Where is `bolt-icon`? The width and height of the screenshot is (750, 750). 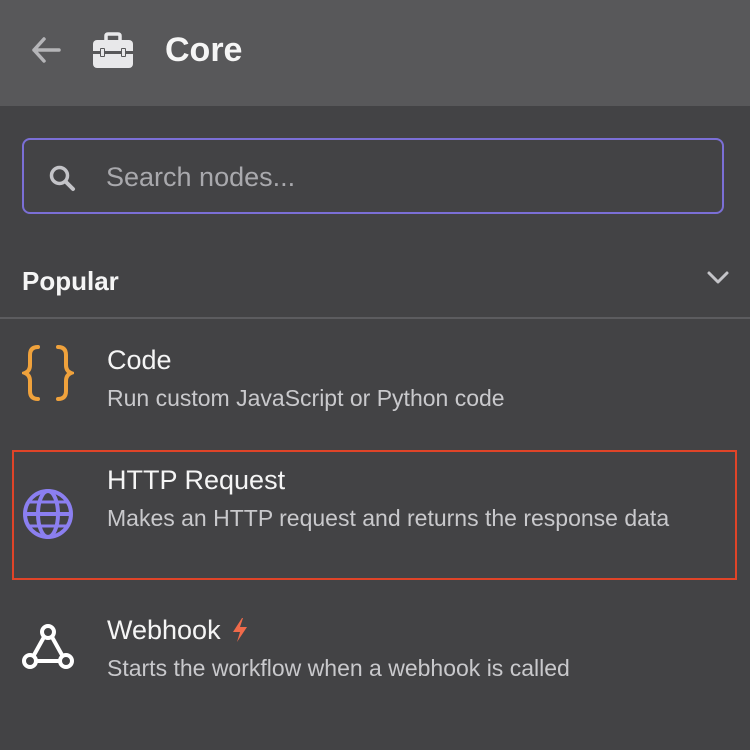
bolt-icon is located at coordinates (239, 630).